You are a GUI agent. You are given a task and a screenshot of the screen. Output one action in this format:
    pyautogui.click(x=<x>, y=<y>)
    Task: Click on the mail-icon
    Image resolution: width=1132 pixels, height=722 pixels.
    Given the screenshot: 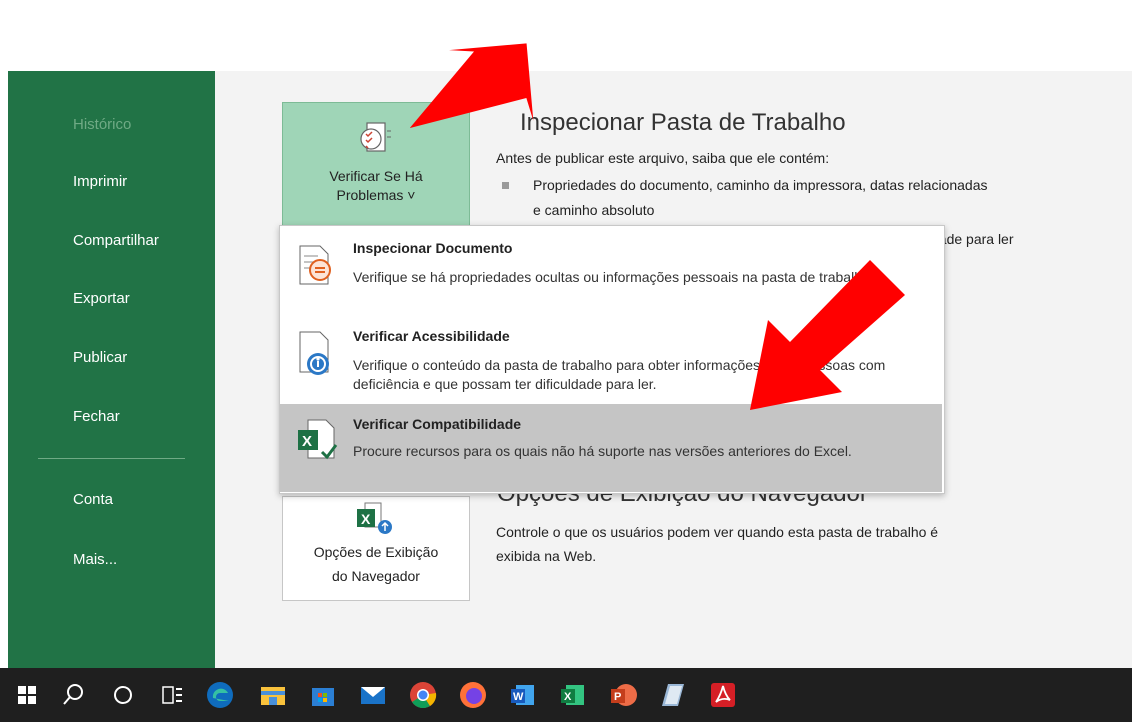 What is the action you would take?
    pyautogui.click(x=373, y=695)
    